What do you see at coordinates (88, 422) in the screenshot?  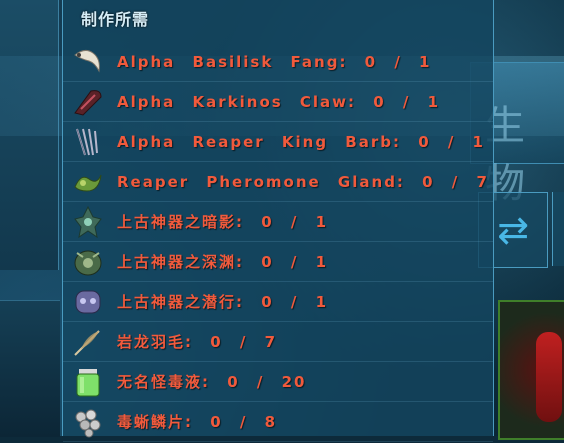 I see `scales-icon` at bounding box center [88, 422].